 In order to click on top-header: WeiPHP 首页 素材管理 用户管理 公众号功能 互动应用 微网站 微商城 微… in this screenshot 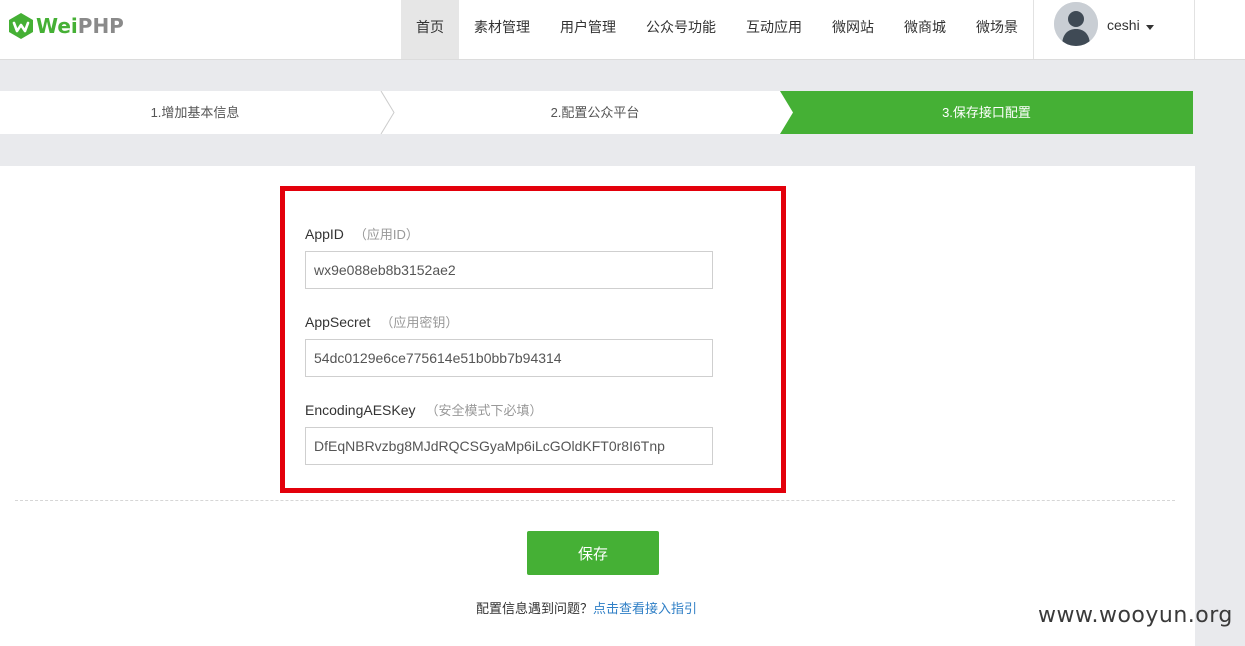, I will do `click(622, 30)`.